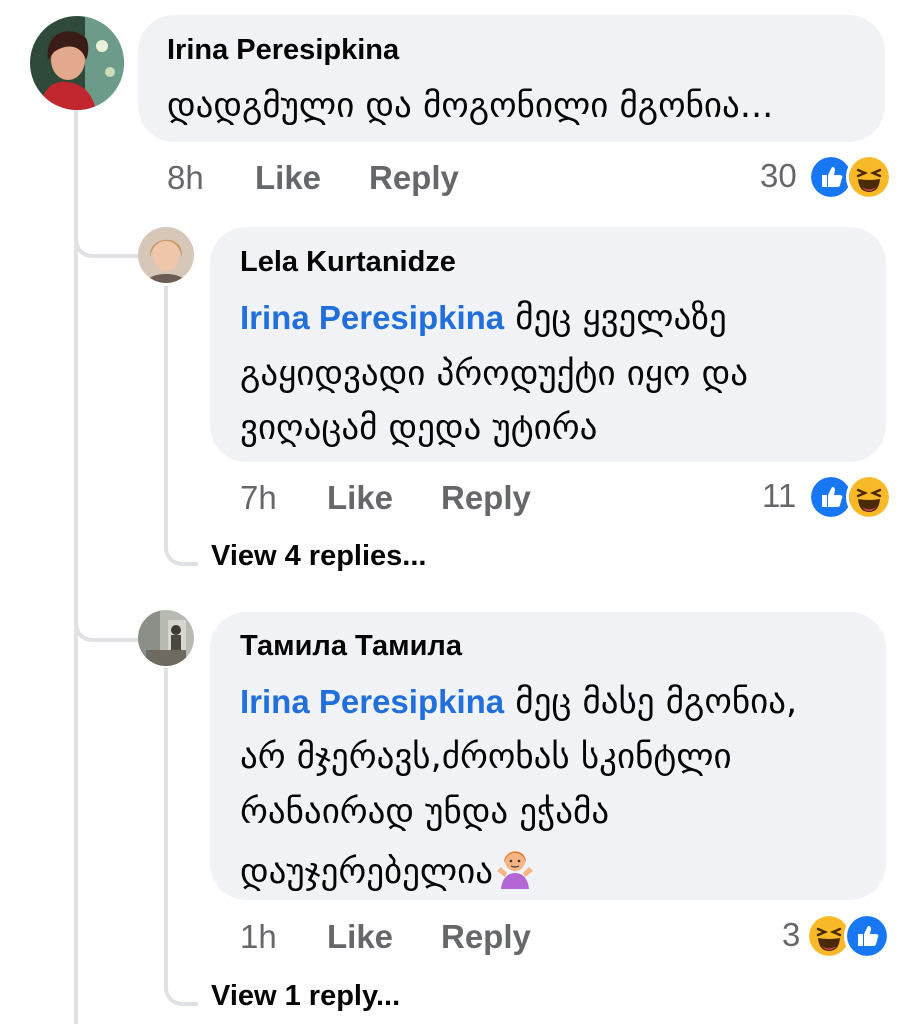 This screenshot has width=915, height=1024. Describe the element at coordinates (656, 702) in the screenshot. I see `comment-text: მეც მასე მგონია,` at that location.